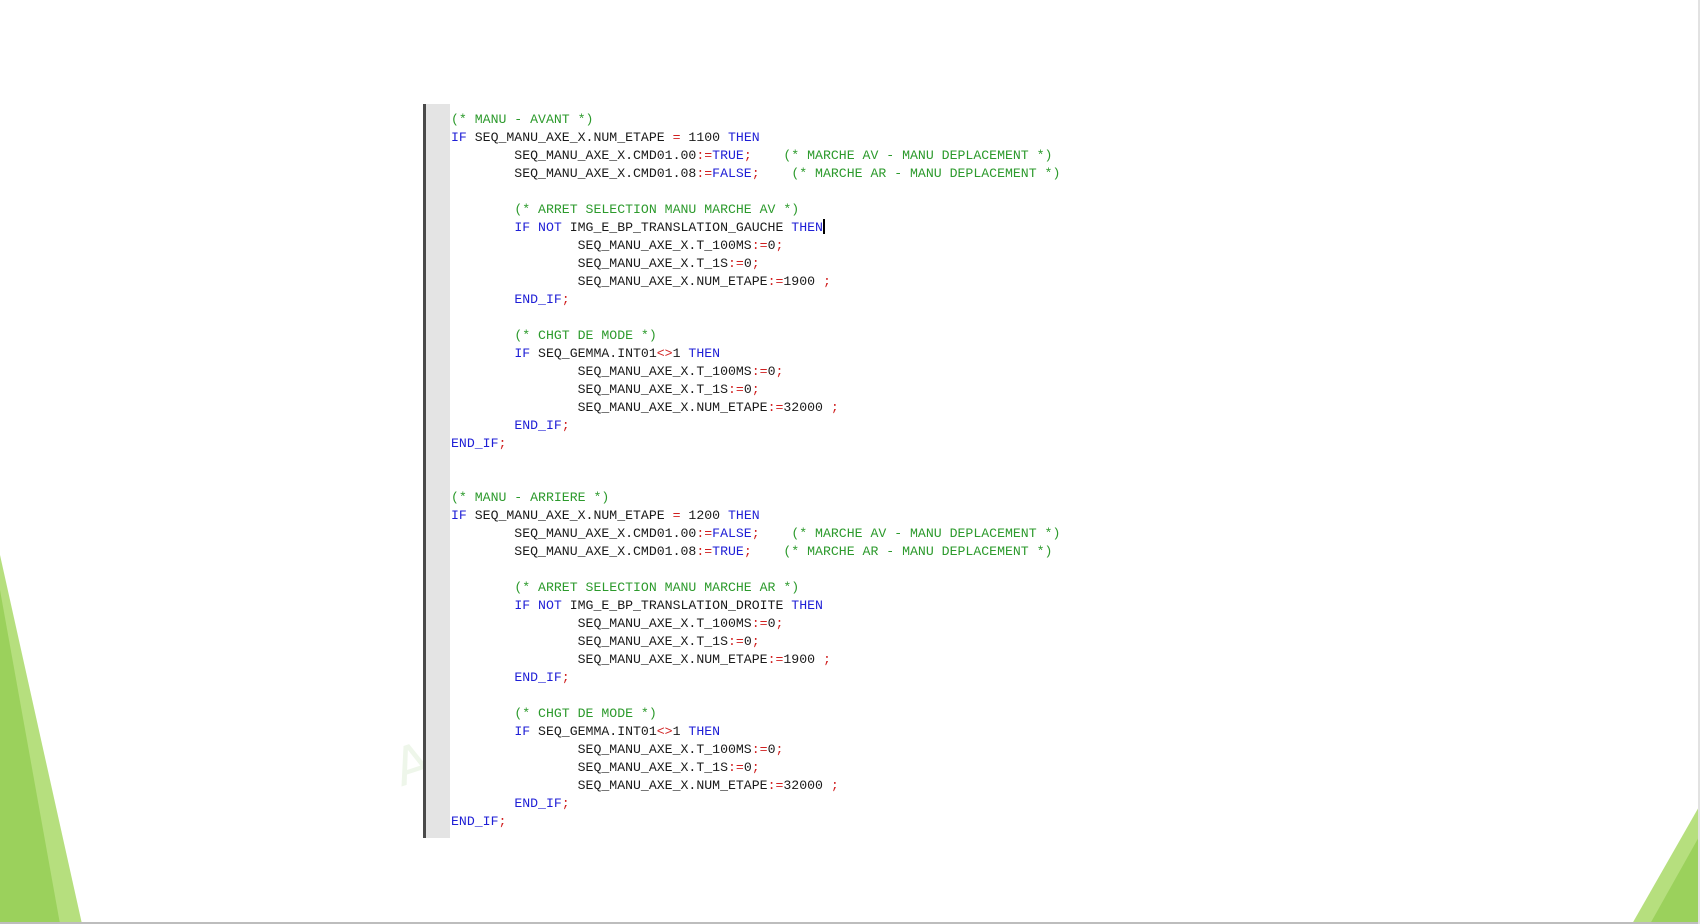 The image size is (1700, 924). Describe the element at coordinates (585, 335) in the screenshot. I see `code-comment: (* CHGT DE MODE *)` at that location.